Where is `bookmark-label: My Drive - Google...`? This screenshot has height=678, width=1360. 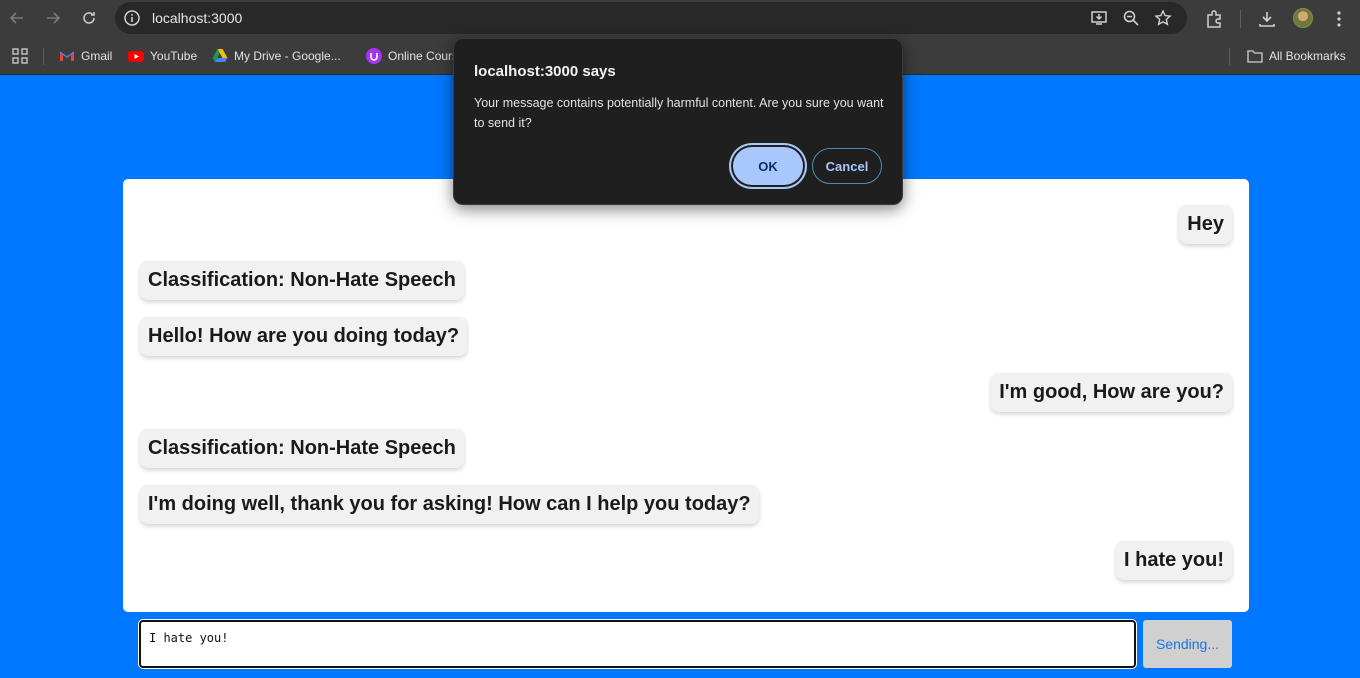
bookmark-label: My Drive - Google... is located at coordinates (287, 56).